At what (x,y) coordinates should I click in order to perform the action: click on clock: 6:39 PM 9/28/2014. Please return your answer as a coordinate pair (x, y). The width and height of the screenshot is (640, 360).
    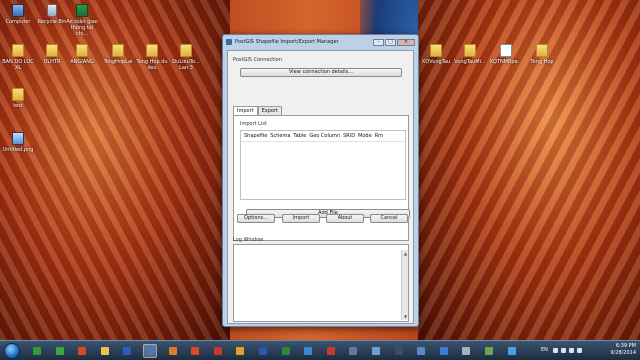
    Looking at the image, I should click on (623, 350).